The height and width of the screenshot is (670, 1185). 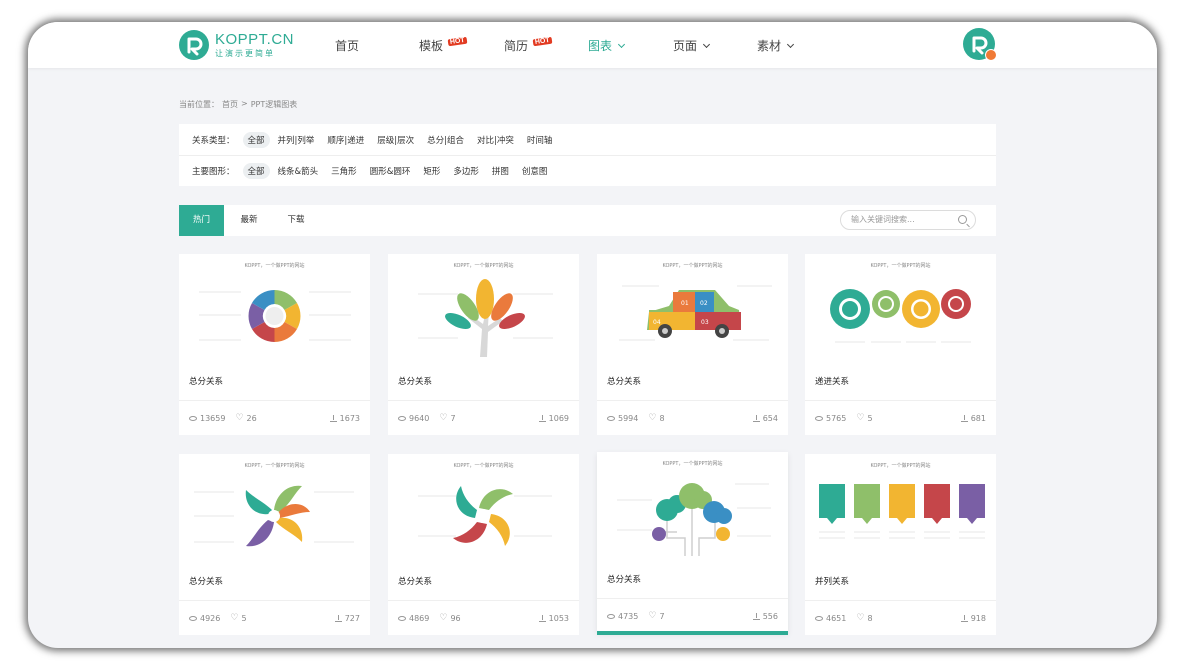 I want to click on breadcrumb: 当前位置： 首页 > PPT逻辑图表, so click(x=238, y=104).